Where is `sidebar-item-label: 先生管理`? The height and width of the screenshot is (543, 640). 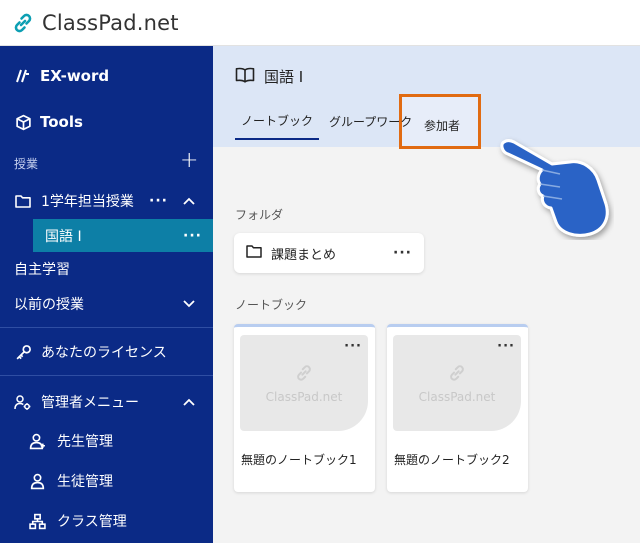
sidebar-item-label: 先生管理 is located at coordinates (85, 442).